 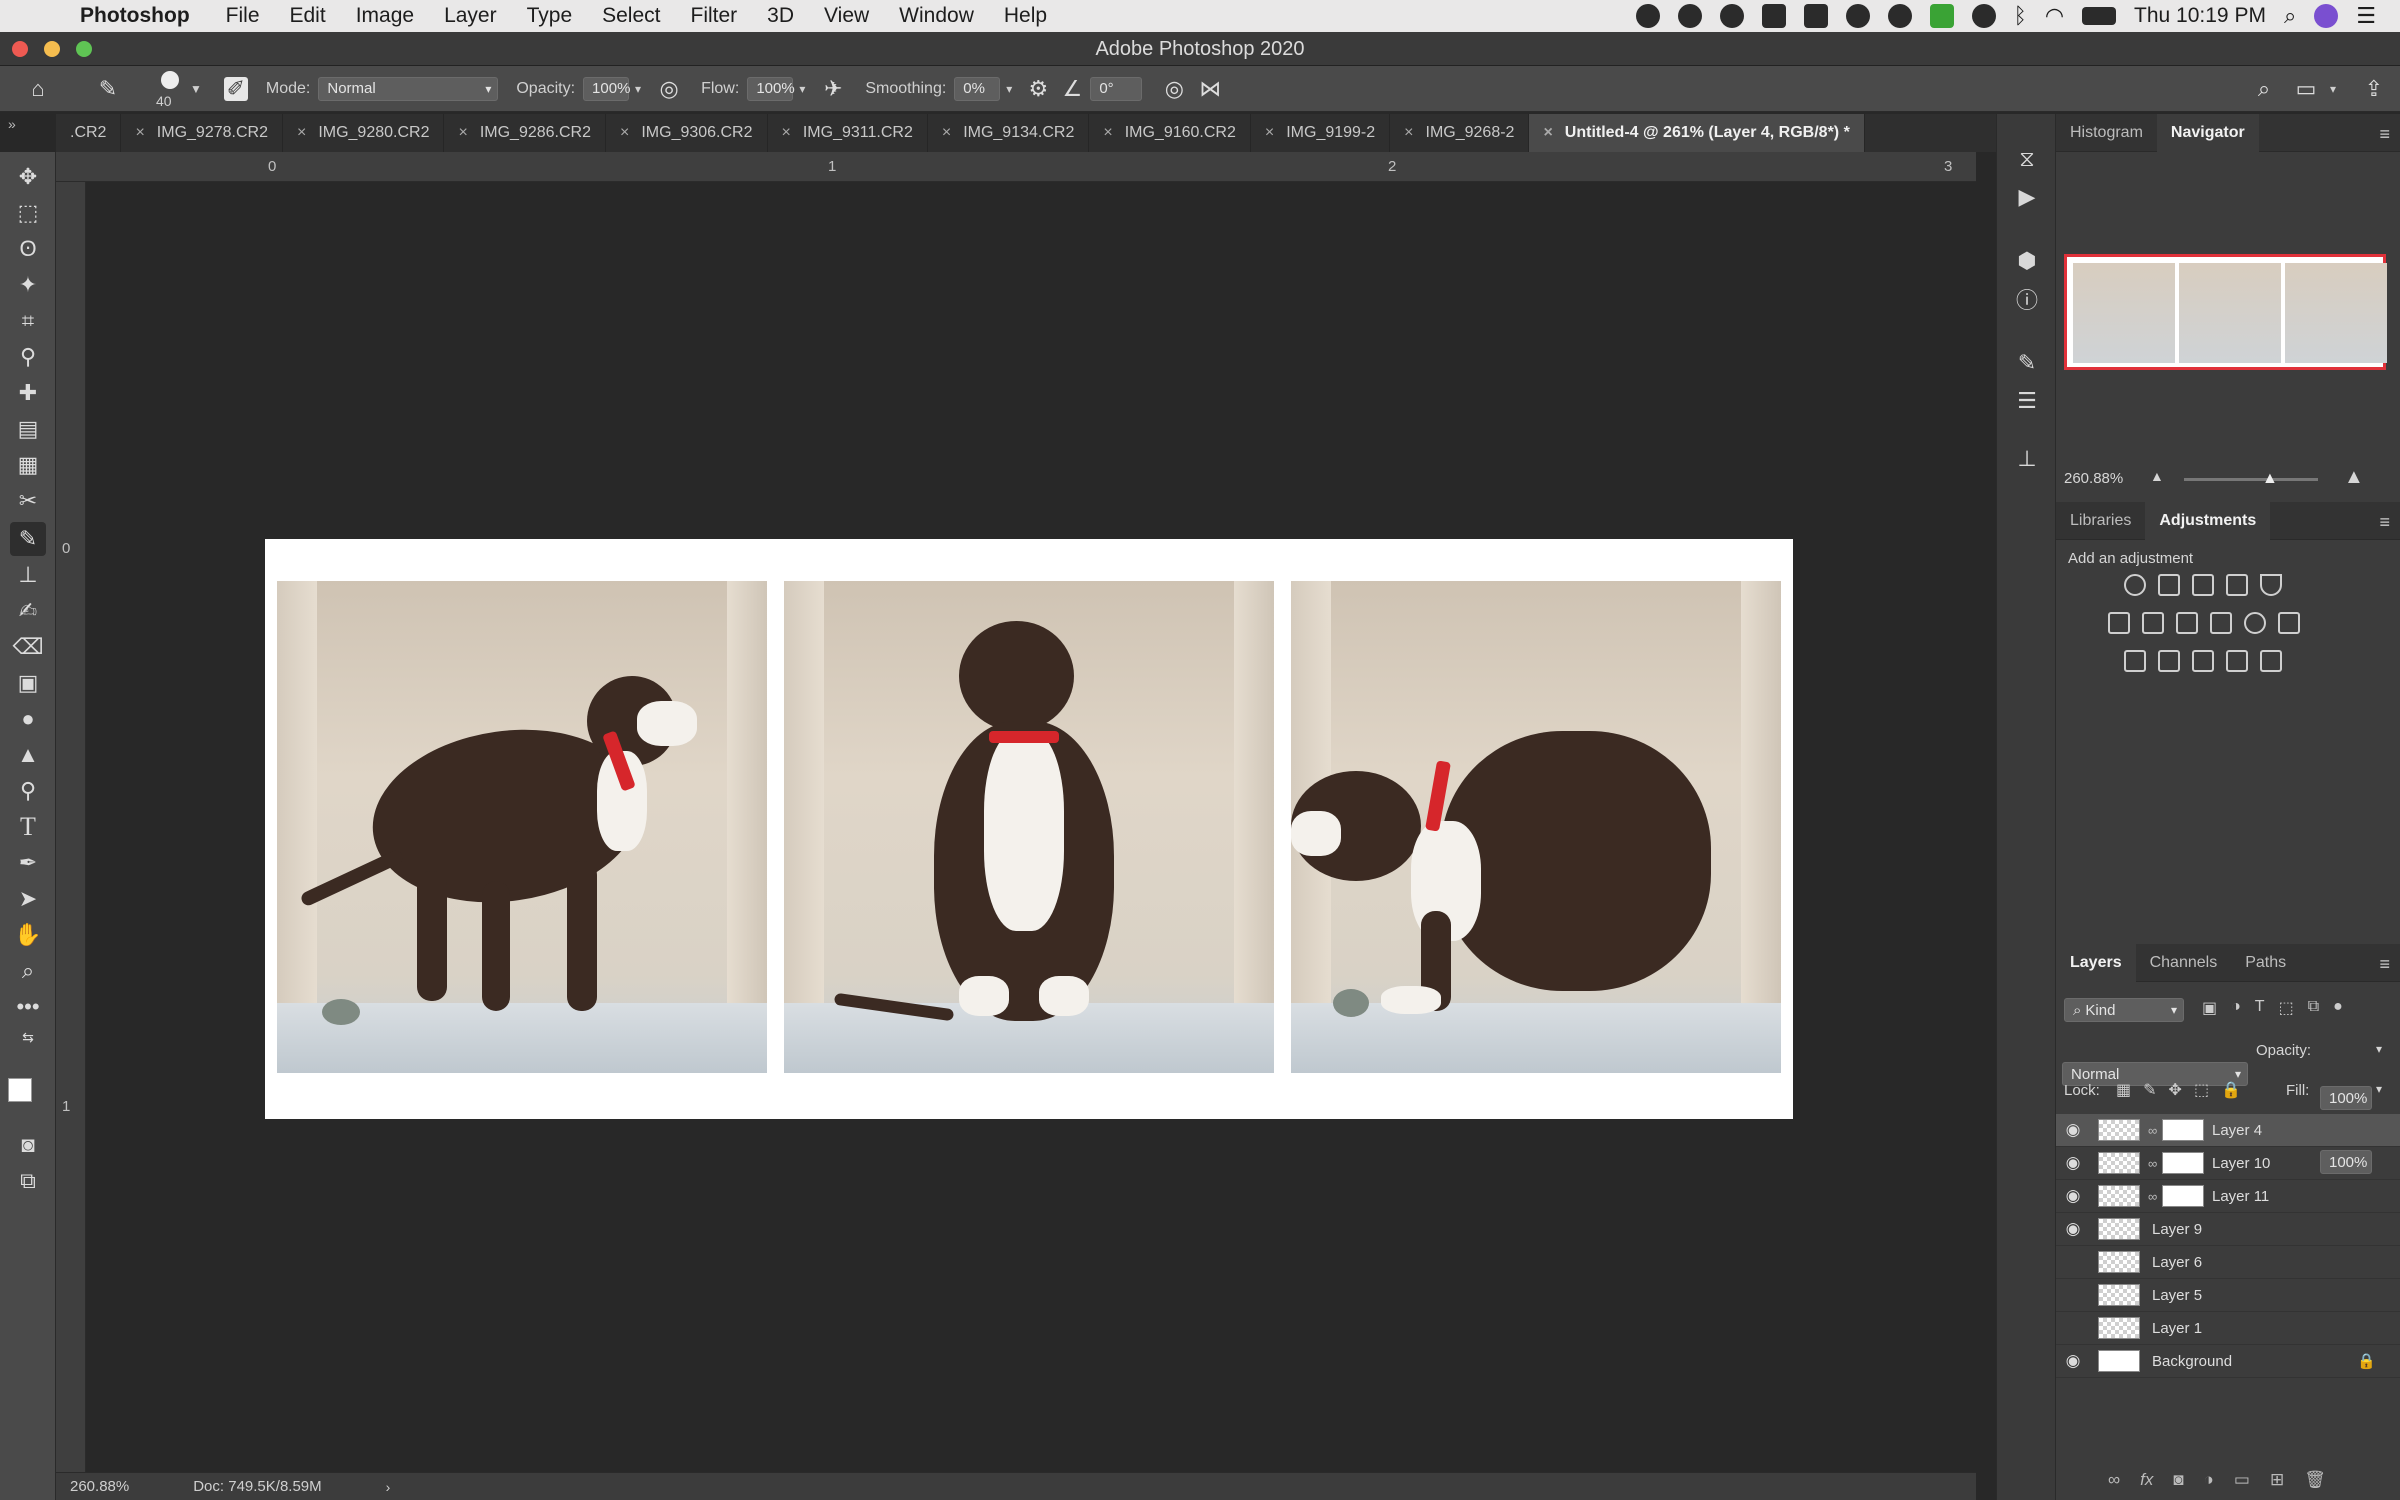 I want to click on menu-3d: 3D, so click(x=780, y=16).